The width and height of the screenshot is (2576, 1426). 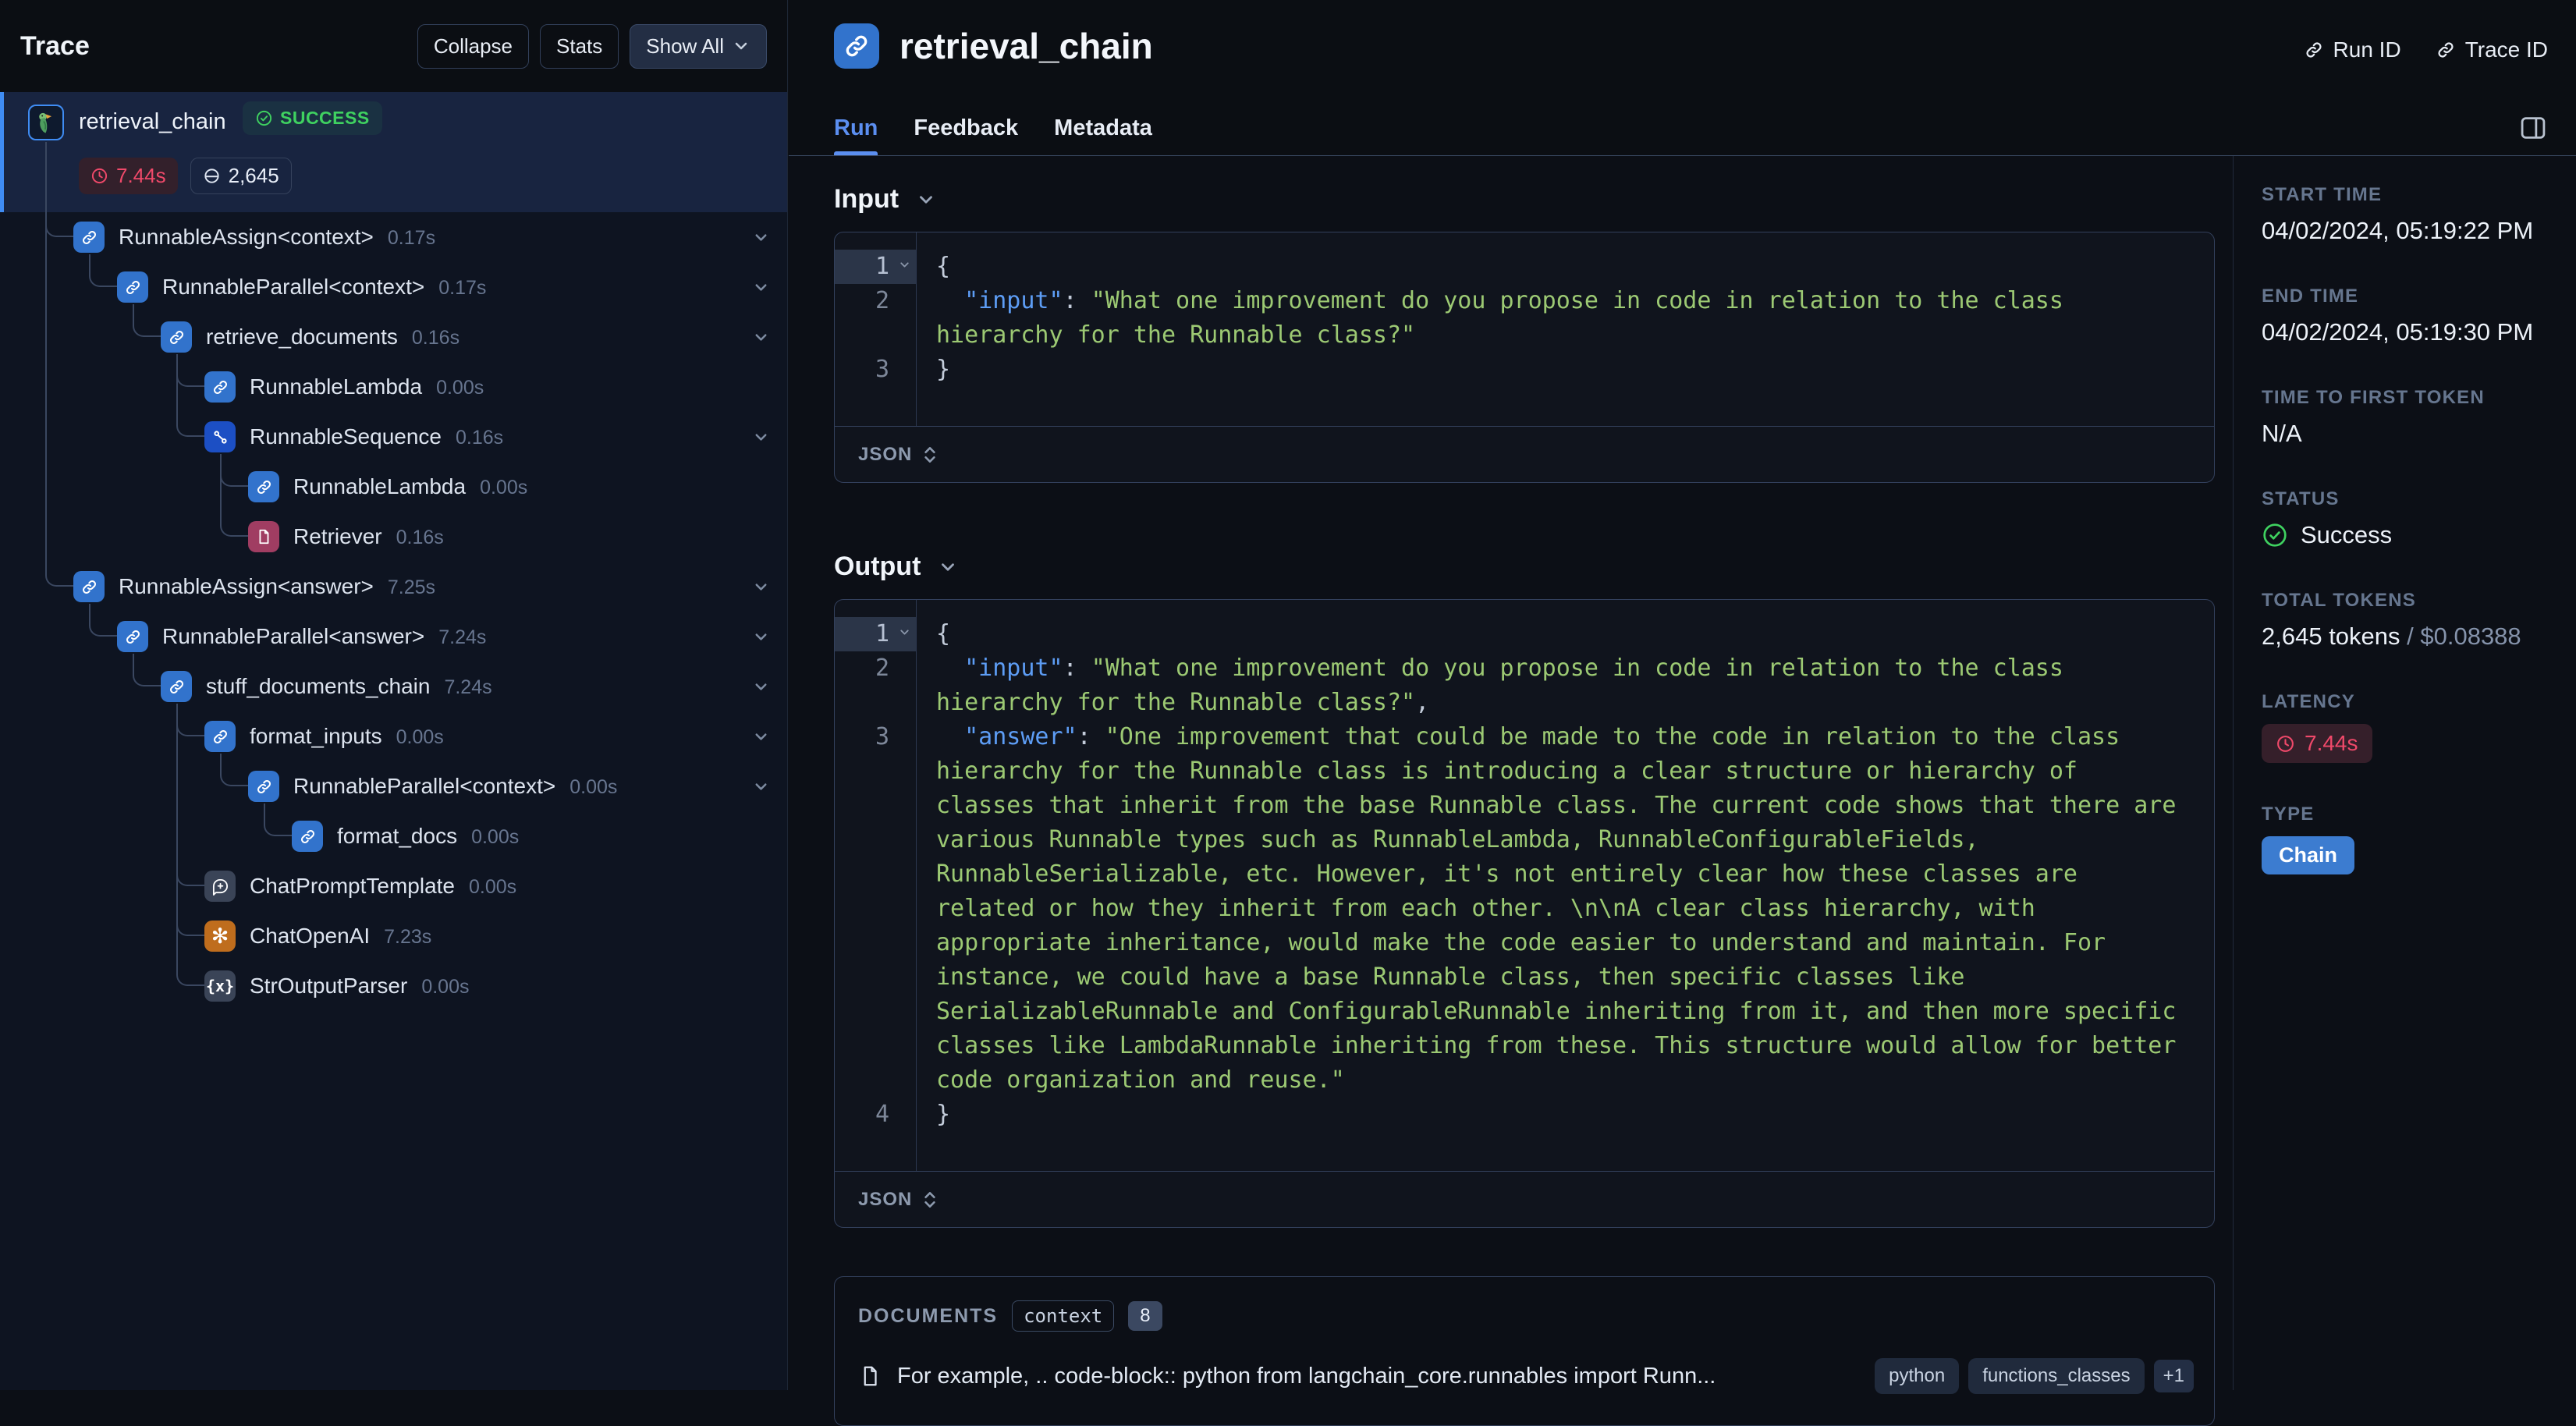 I want to click on tree-row: Retriever 0.16s, so click(x=393, y=537).